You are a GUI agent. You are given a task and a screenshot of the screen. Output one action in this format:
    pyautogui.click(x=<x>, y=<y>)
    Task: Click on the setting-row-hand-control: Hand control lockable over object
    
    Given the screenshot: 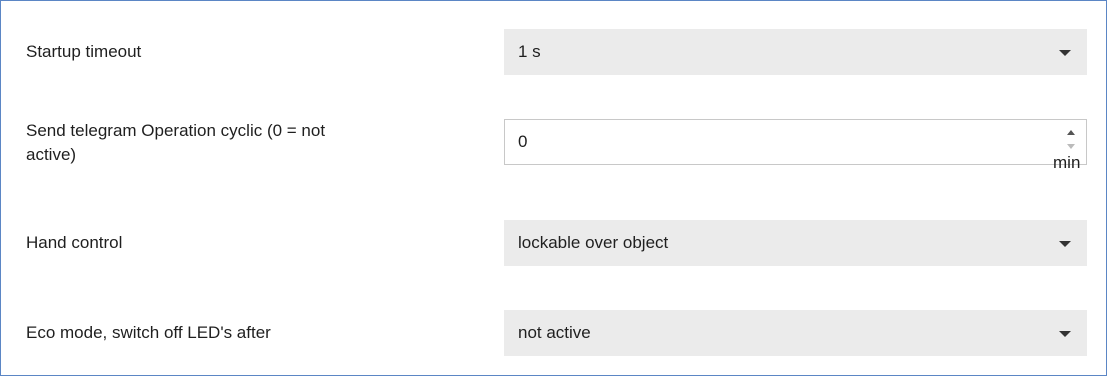 What is the action you would take?
    pyautogui.click(x=553, y=243)
    